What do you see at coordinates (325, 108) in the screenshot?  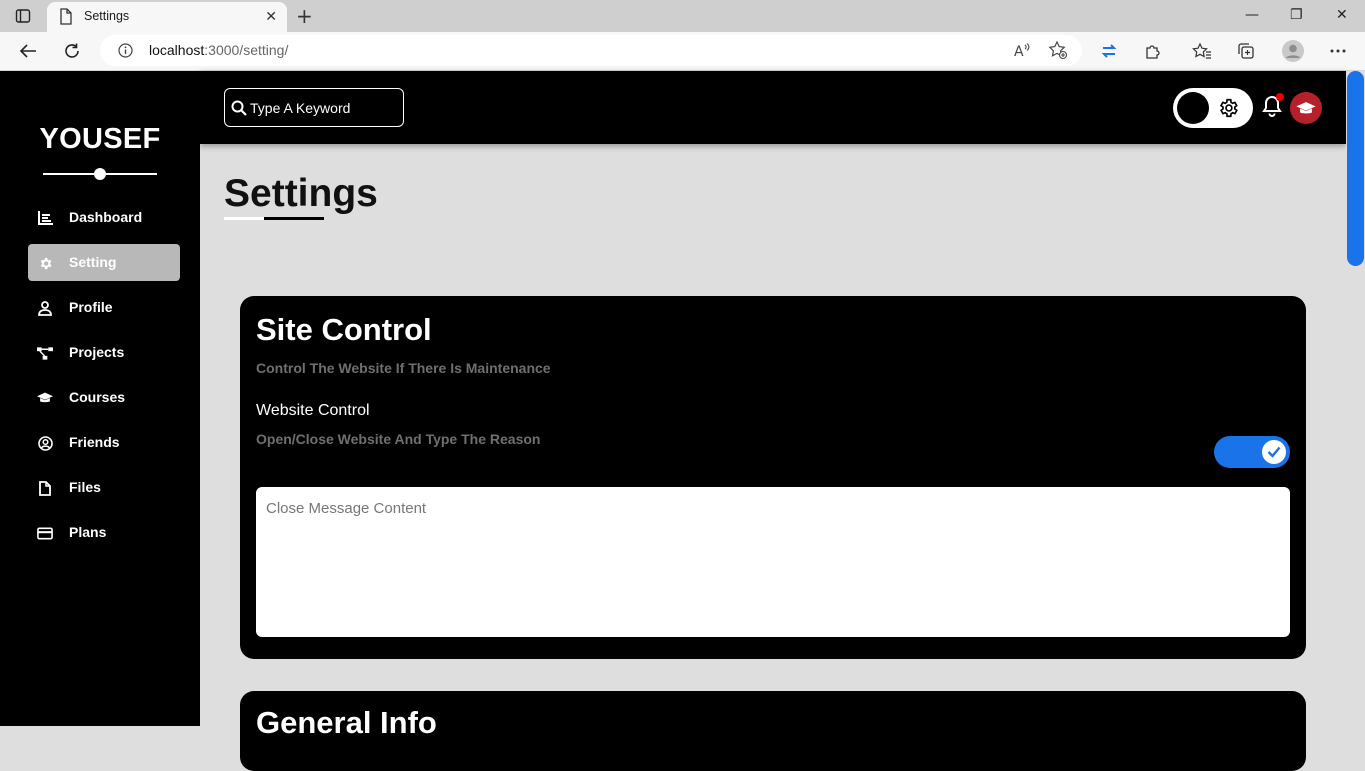 I see `search-input` at bounding box center [325, 108].